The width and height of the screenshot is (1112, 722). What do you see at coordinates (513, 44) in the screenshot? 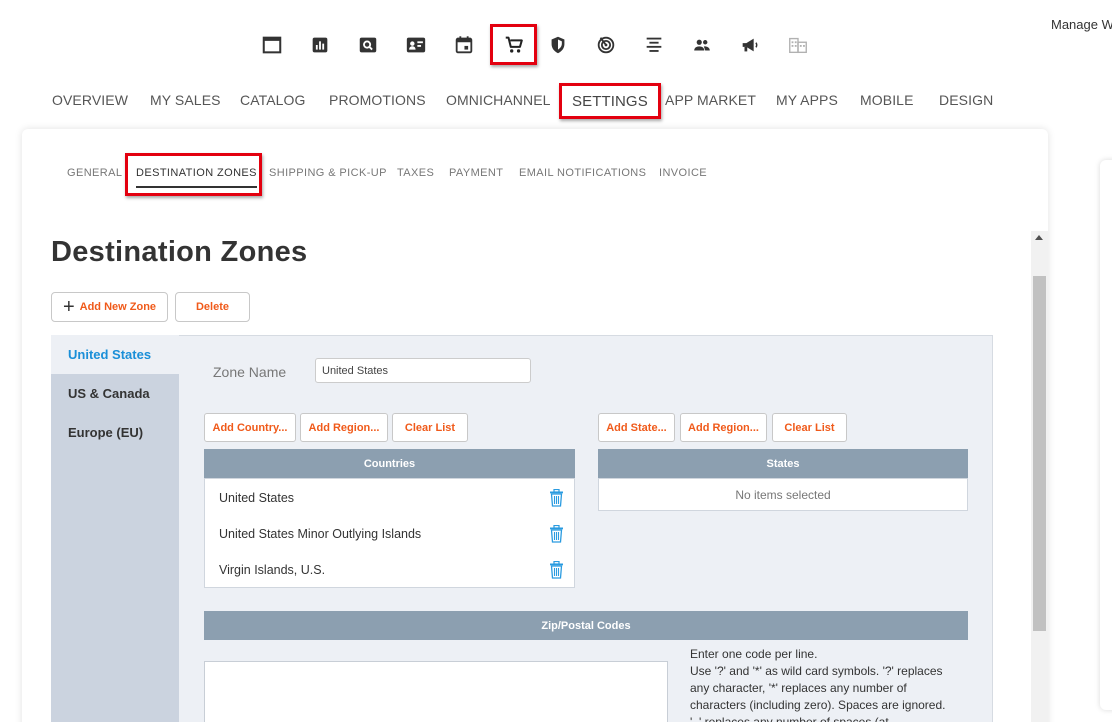
I see `shopping-cart-icon` at bounding box center [513, 44].